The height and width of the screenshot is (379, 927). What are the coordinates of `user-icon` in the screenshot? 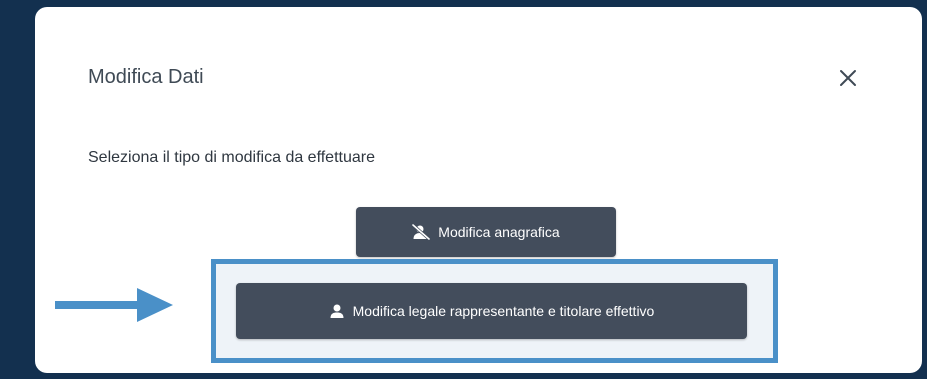 It's located at (337, 311).